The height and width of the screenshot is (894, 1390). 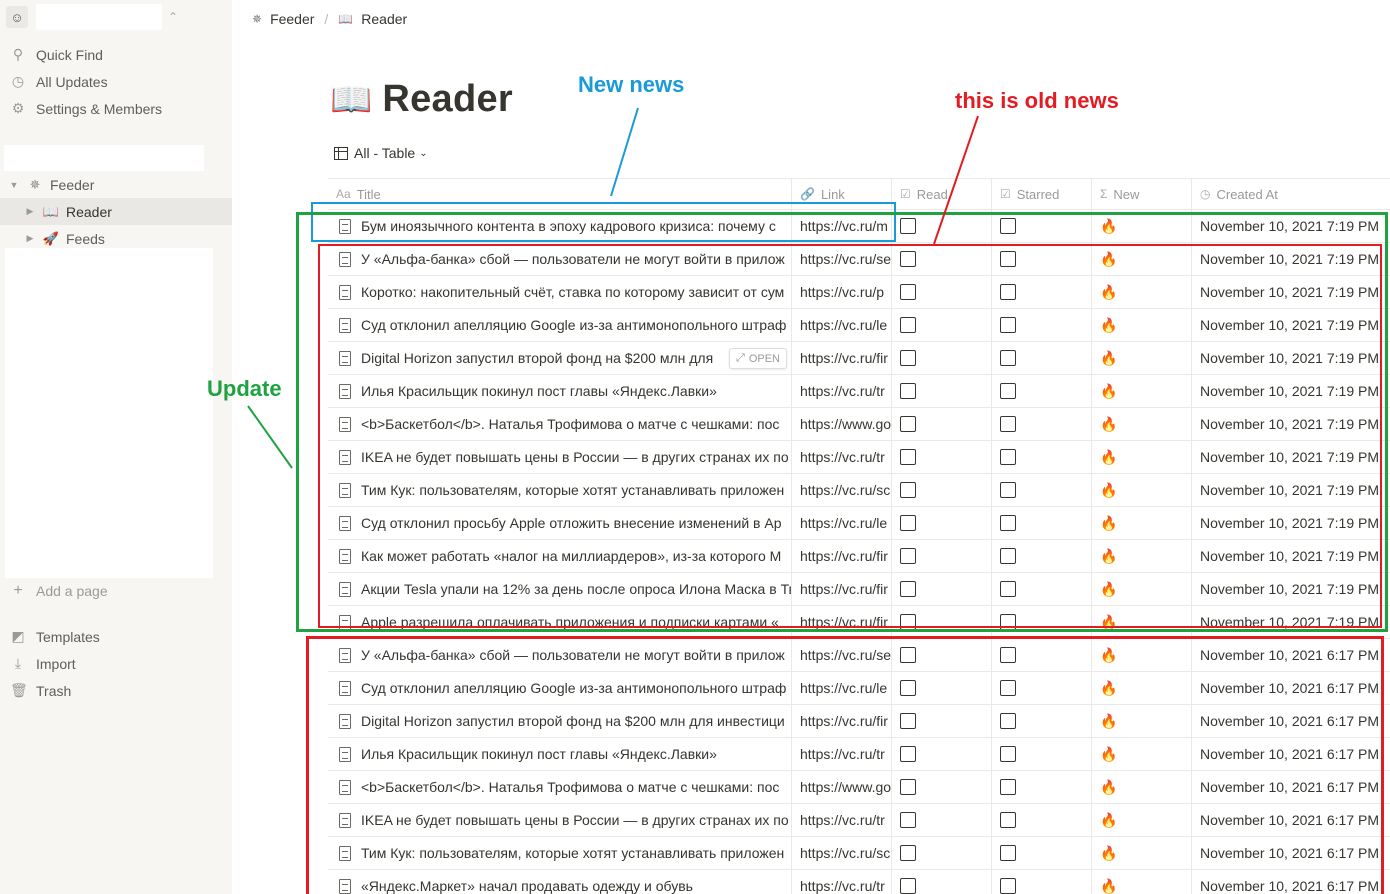 What do you see at coordinates (17, 17) in the screenshot?
I see `workspace-avatar: ☺` at bounding box center [17, 17].